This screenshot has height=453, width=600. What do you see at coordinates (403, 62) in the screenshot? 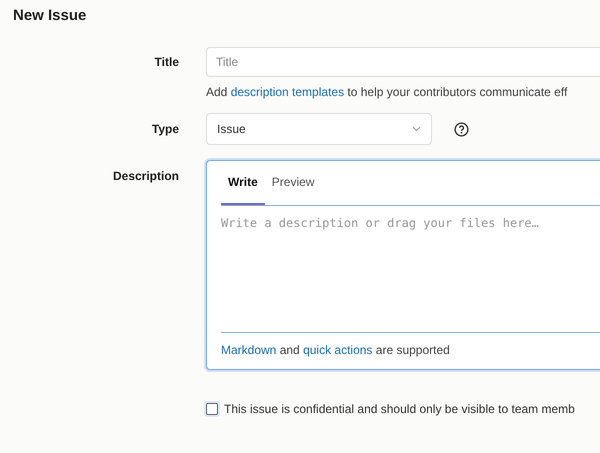
I see `title-field: Title` at bounding box center [403, 62].